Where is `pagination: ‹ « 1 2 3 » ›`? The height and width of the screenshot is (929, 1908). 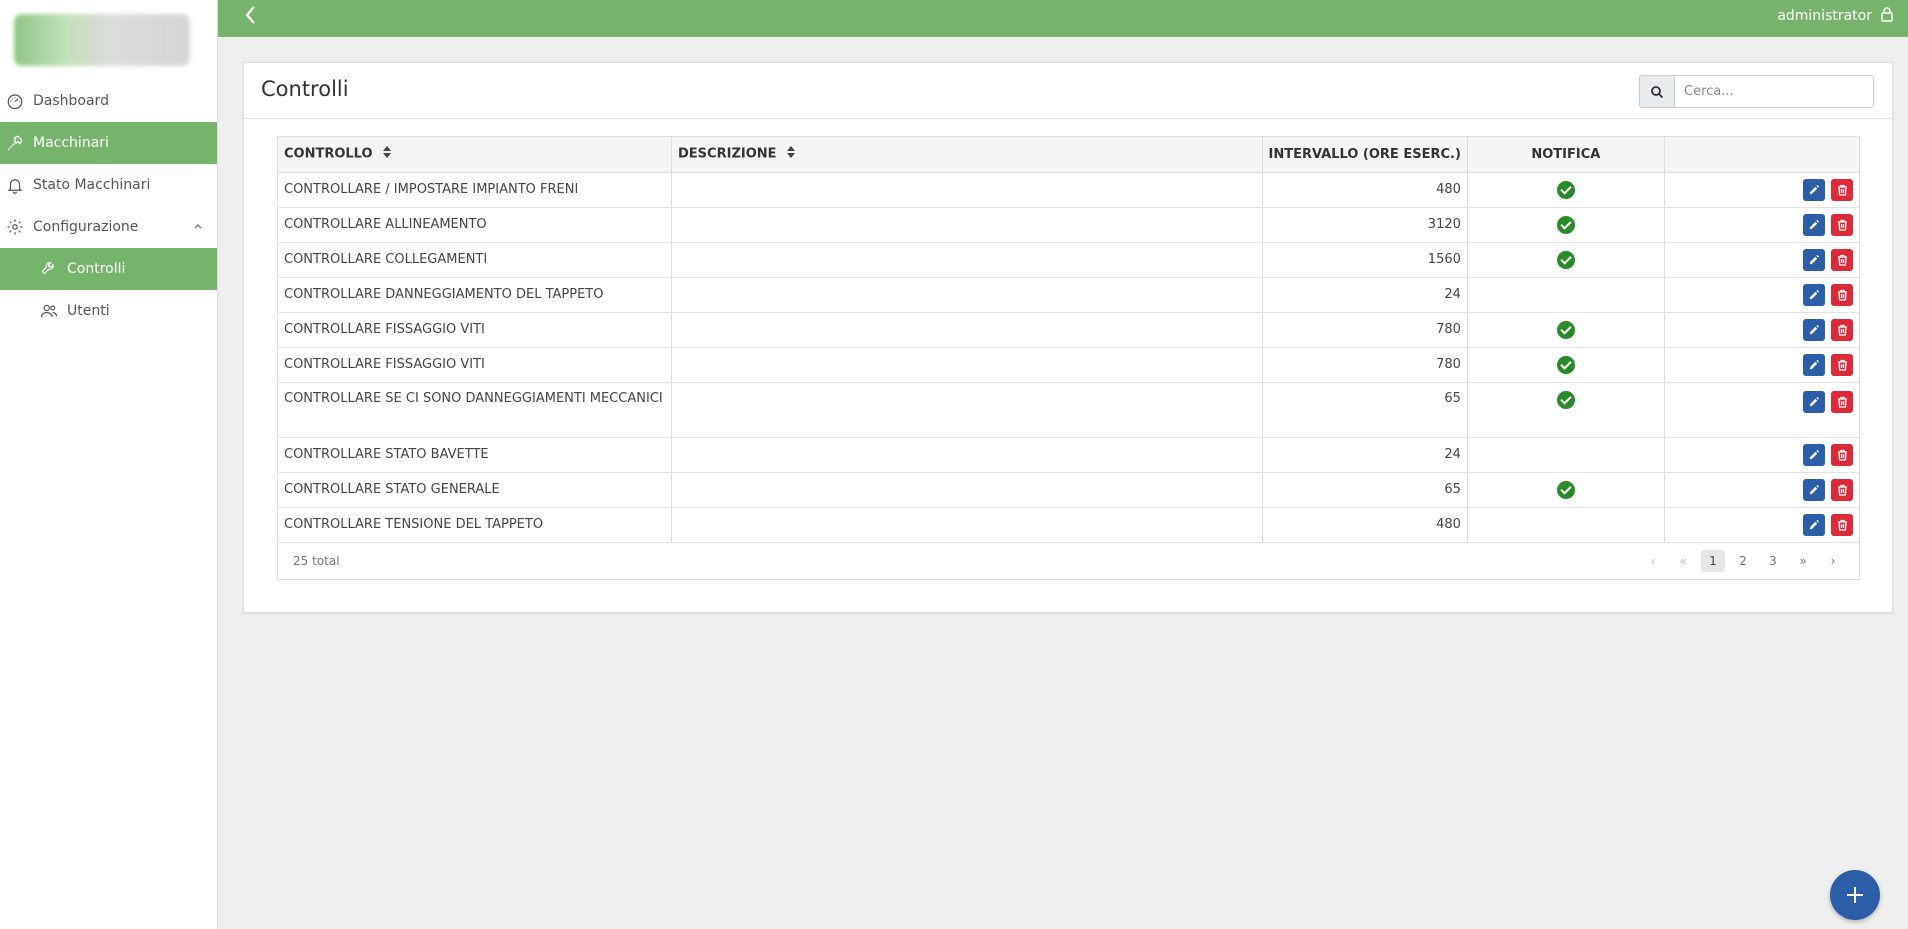
pagination: ‹ « 1 2 3 » › is located at coordinates (1740, 560).